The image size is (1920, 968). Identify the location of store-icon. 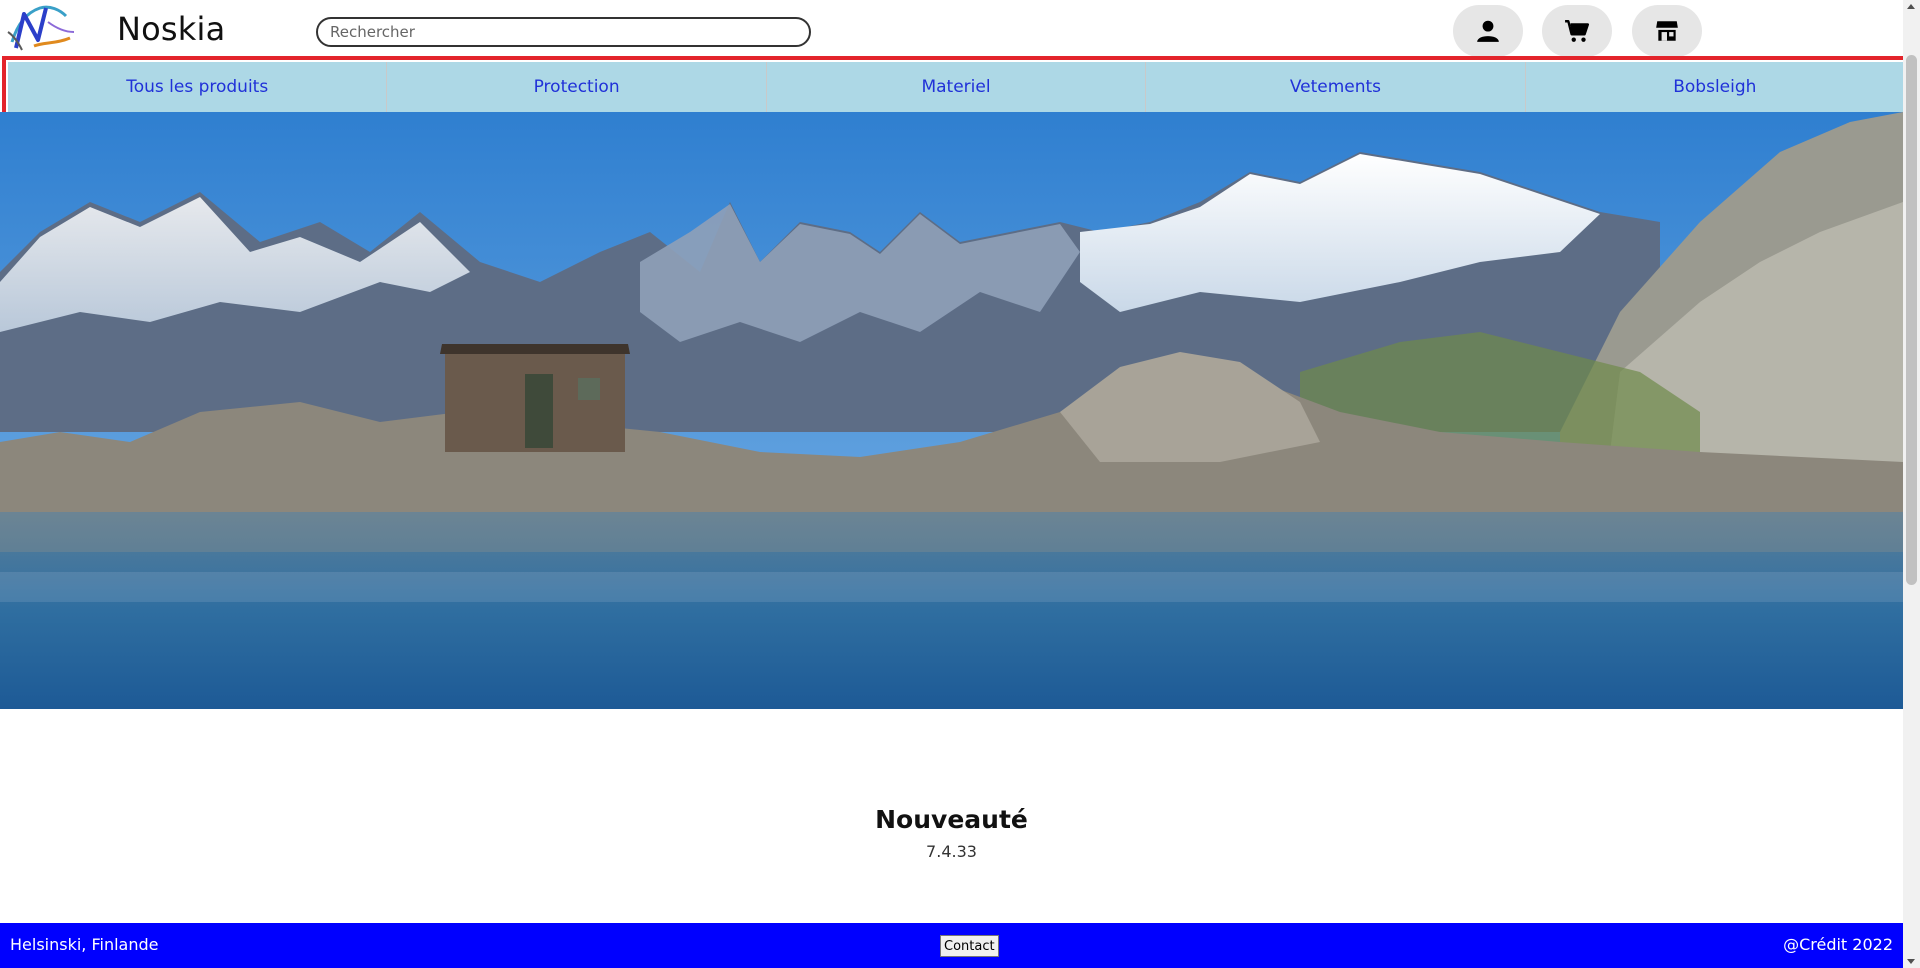
(1667, 31).